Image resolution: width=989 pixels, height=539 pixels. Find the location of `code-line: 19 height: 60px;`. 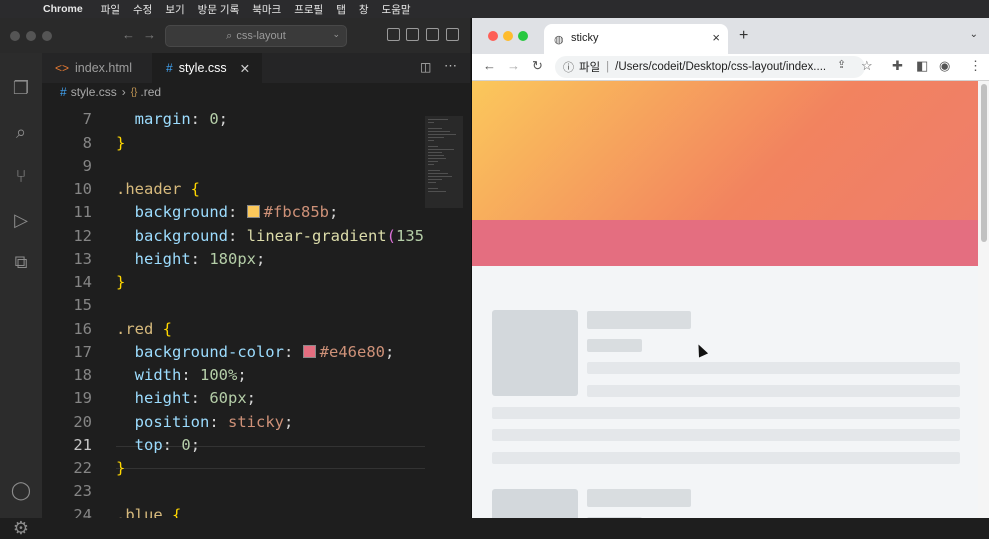

code-line: 19 height: 60px; is located at coordinates (233, 398).